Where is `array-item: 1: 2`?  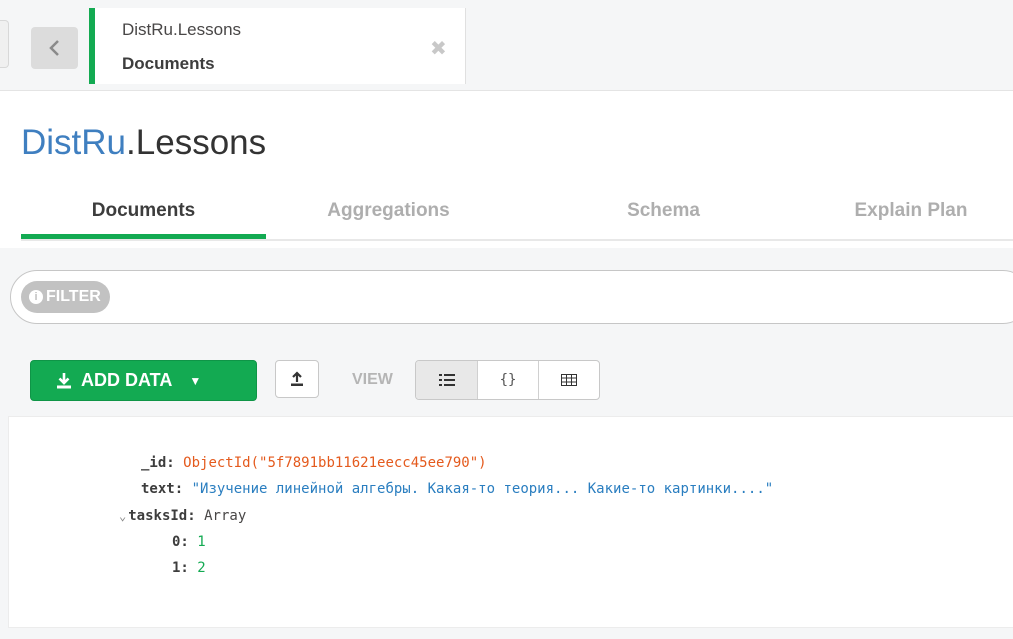
array-item: 1: 2 is located at coordinates (189, 568).